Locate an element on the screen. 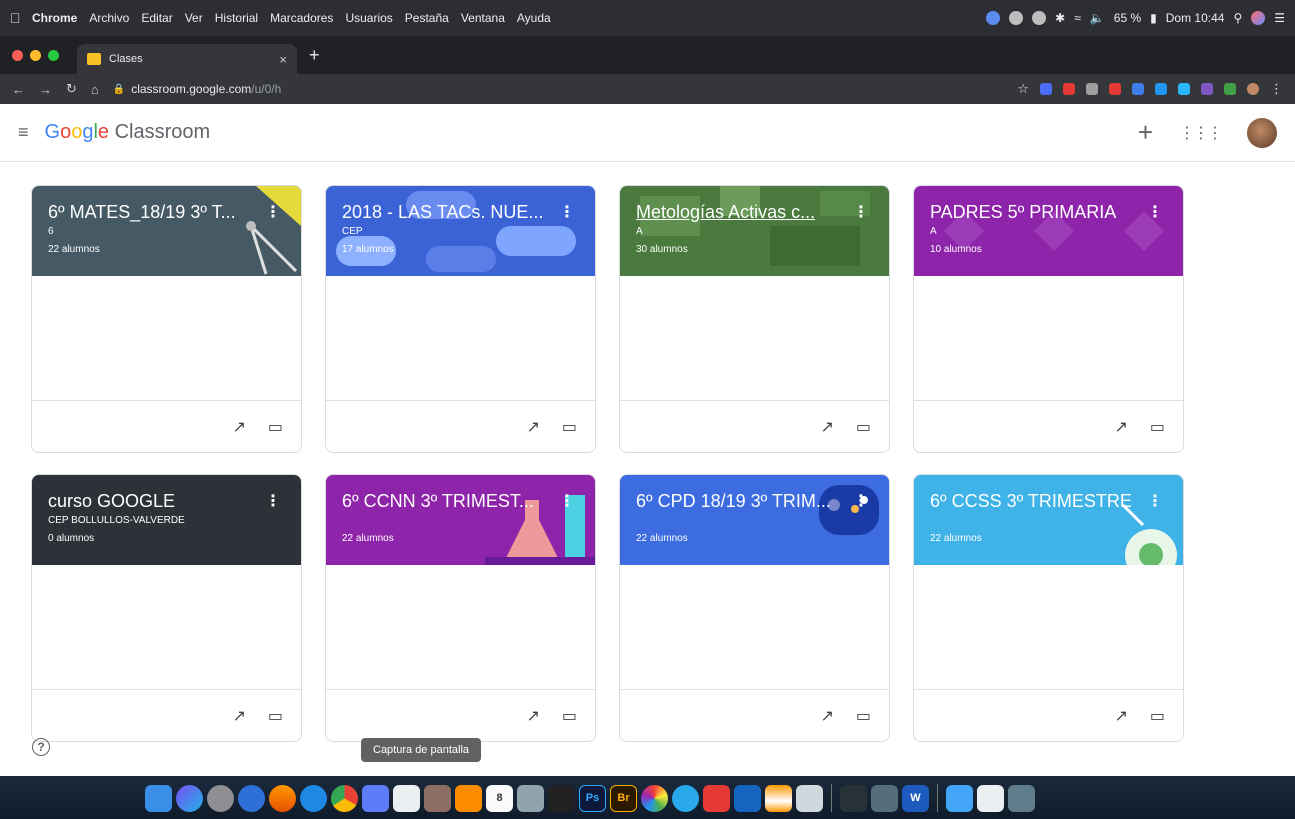 This screenshot has height=819, width=1295. class-card-banner: PADRES 5º PRIMARIA A 10 alumnos ⋮ is located at coordinates (1048, 231).